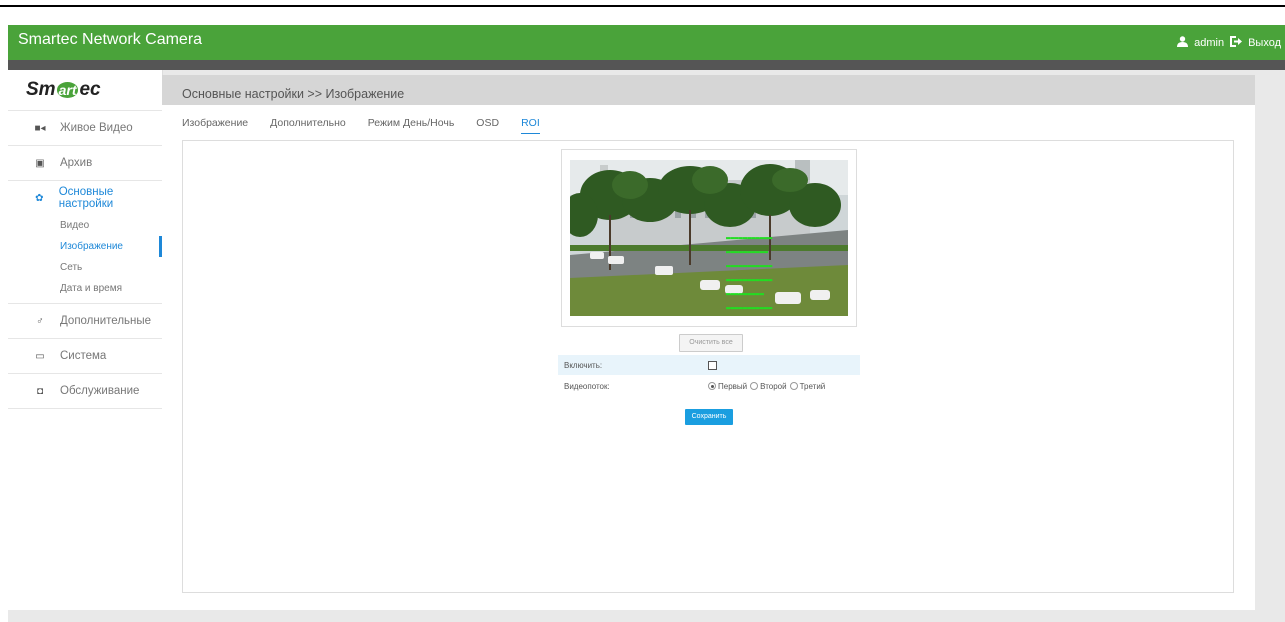  What do you see at coordinates (40, 163) in the screenshot?
I see `archive-icon: ▣` at bounding box center [40, 163].